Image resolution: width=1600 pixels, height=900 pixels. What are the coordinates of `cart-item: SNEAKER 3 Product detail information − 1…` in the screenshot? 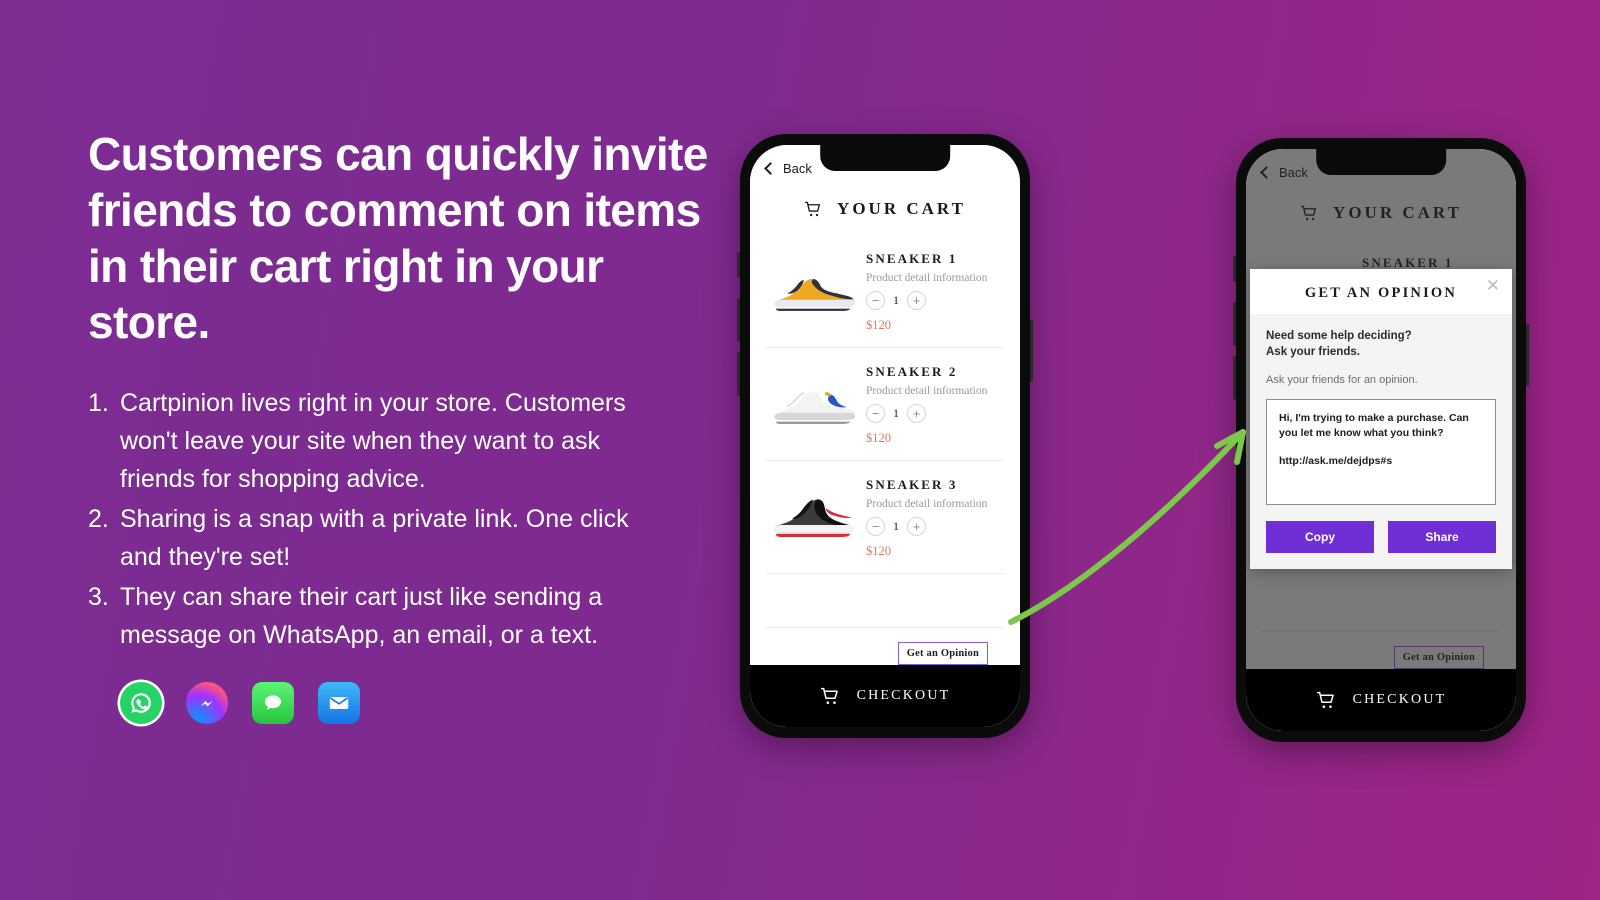 It's located at (885, 517).